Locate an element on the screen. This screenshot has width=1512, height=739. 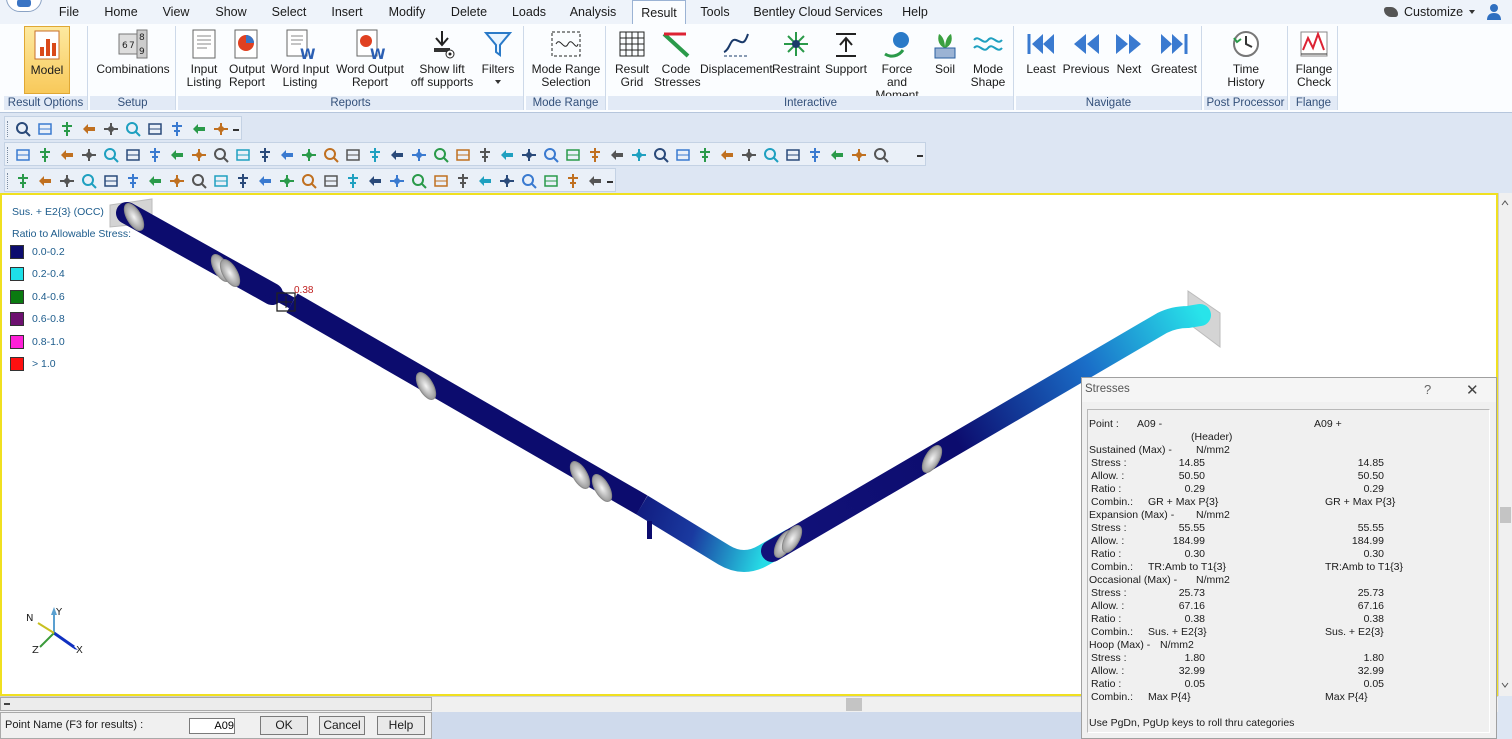
horizontal-scroll-thumb is located at coordinates (854, 704).